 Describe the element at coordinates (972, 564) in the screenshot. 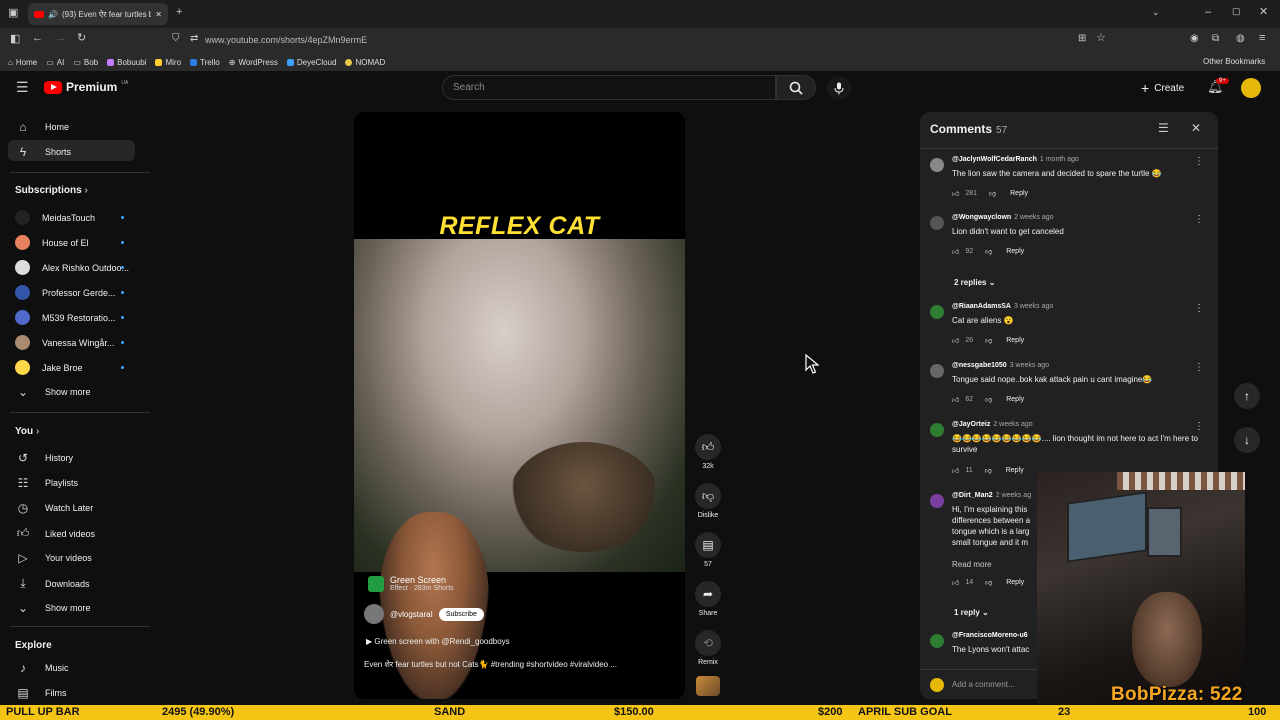

I see `read-more-link: Read more` at that location.